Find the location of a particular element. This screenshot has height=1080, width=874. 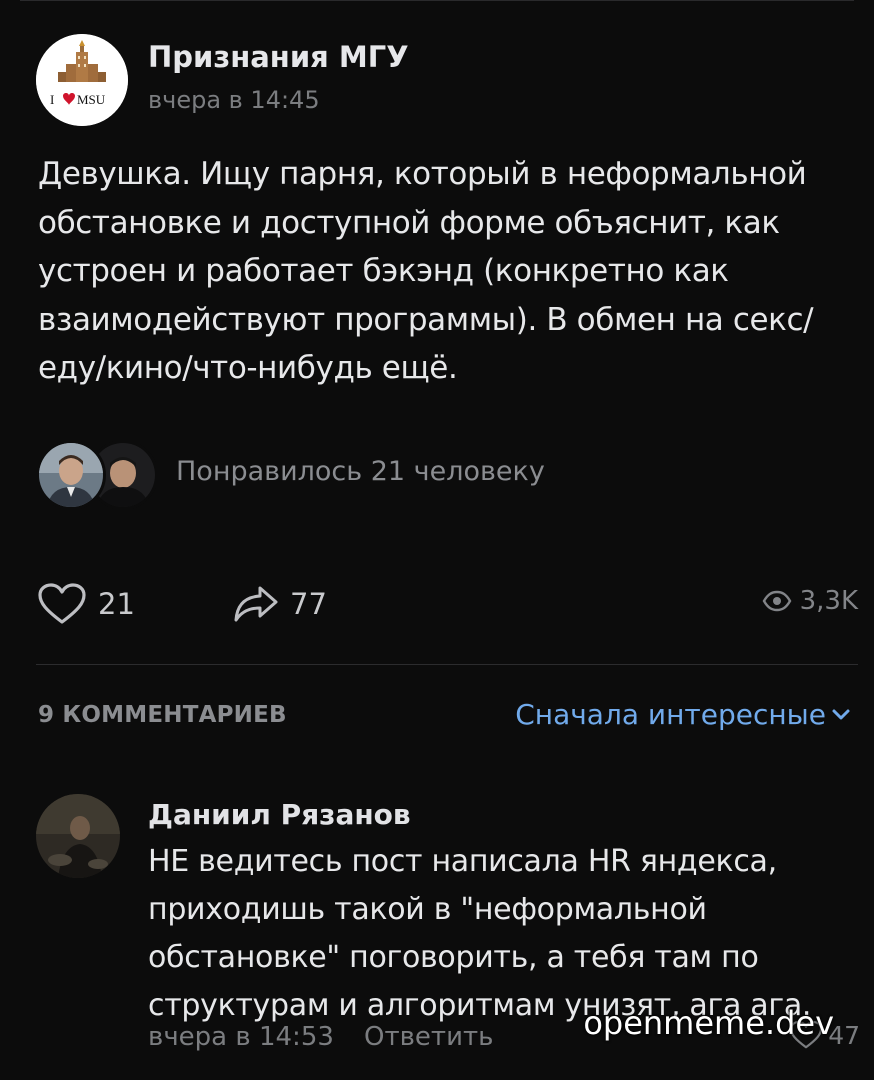

likers-avatars is located at coordinates (101, 475).